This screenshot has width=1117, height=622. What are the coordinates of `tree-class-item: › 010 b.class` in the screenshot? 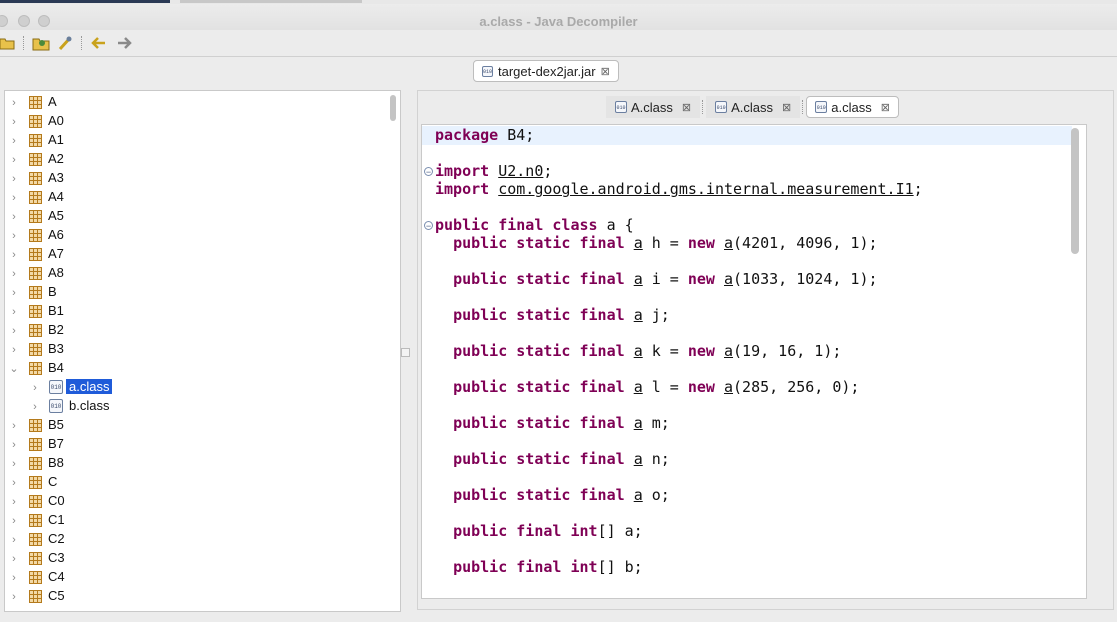 It's located at (195, 406).